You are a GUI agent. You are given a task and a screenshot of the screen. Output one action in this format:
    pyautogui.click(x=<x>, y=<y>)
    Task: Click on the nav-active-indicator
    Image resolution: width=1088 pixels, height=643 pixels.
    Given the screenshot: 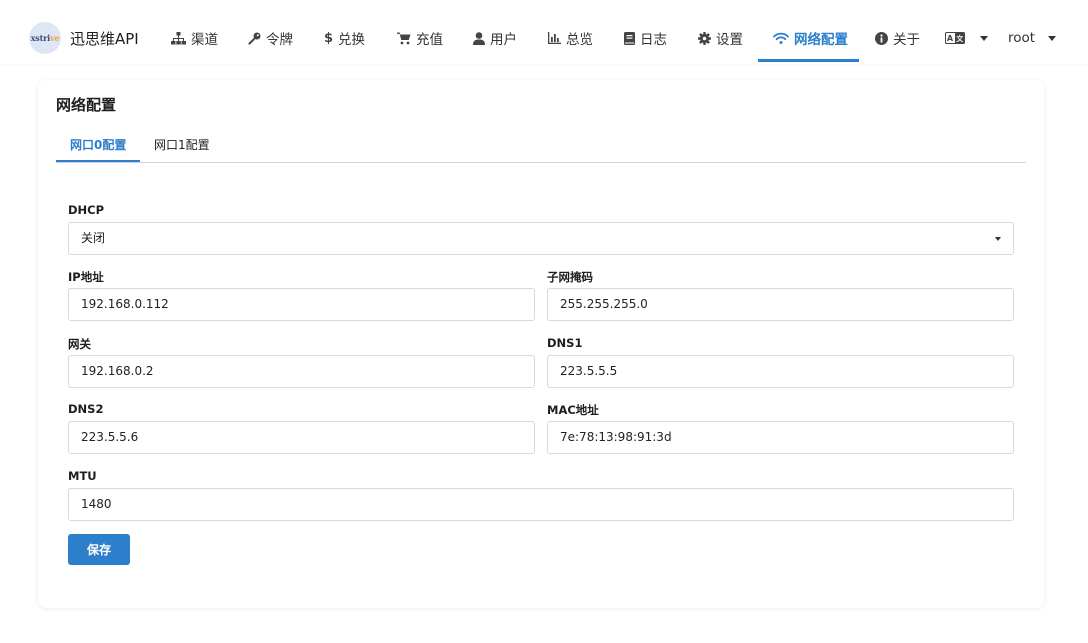 What is the action you would take?
    pyautogui.click(x=808, y=60)
    